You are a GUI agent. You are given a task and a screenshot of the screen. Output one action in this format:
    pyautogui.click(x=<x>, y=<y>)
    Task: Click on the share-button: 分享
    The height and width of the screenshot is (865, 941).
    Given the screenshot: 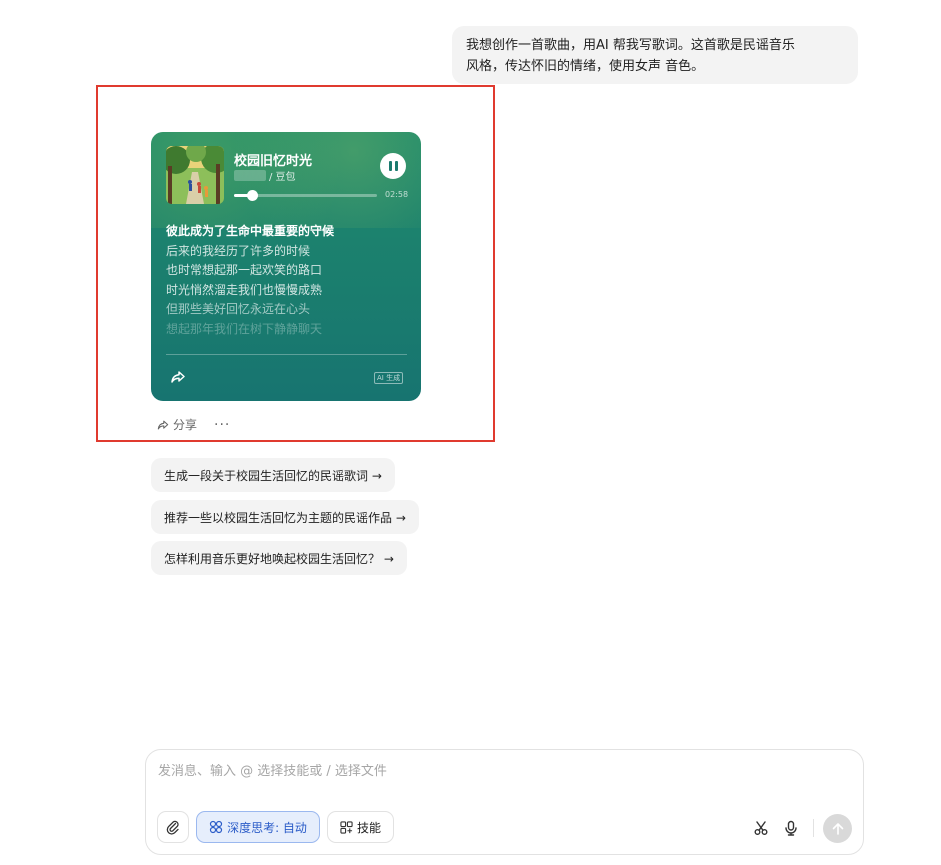 What is the action you would take?
    pyautogui.click(x=176, y=424)
    